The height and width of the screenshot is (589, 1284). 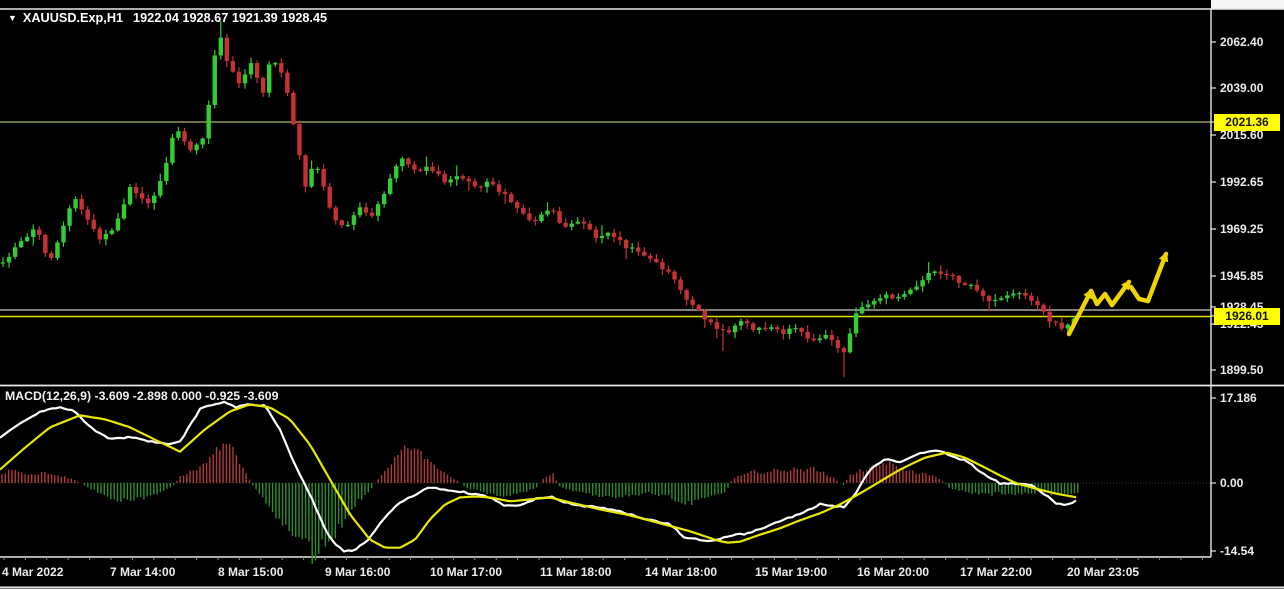 What do you see at coordinates (230, 18) in the screenshot?
I see `ohlc-readout: 1922.04 1928.67 1921.39 1928.45` at bounding box center [230, 18].